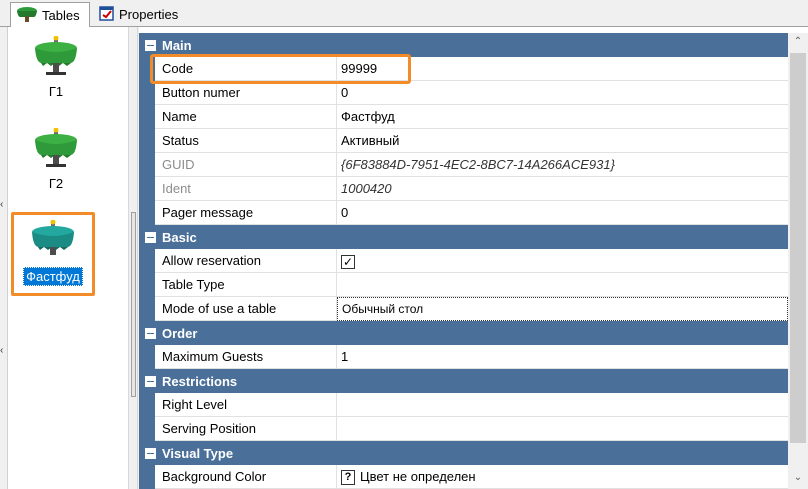 Image resolution: width=808 pixels, height=489 pixels. I want to click on property-name: Background Color, so click(246, 477).